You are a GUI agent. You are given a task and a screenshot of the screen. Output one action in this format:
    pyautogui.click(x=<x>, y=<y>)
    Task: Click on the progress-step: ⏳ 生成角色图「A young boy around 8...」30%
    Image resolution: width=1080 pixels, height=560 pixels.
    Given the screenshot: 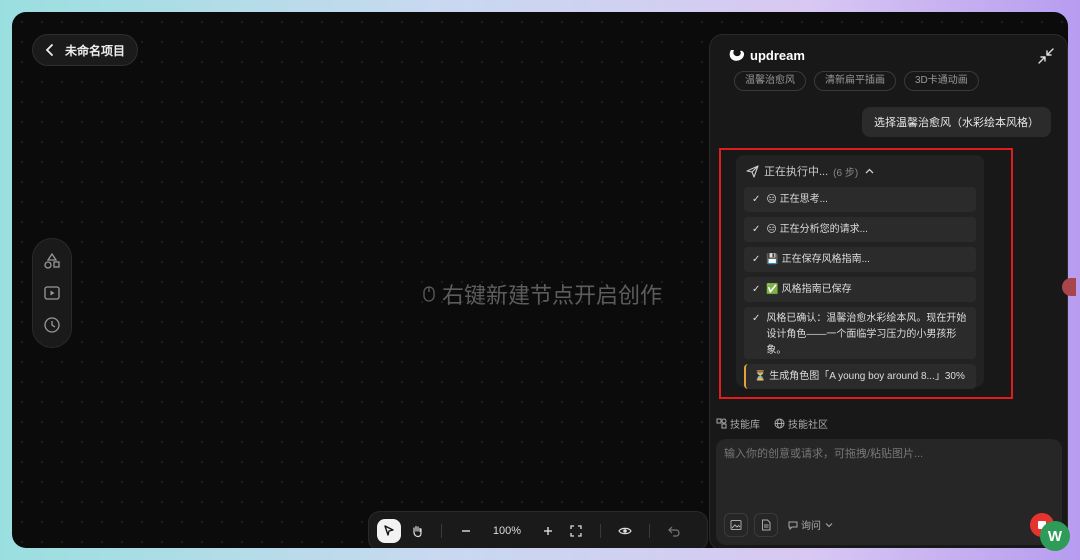 What is the action you would take?
    pyautogui.click(x=860, y=376)
    